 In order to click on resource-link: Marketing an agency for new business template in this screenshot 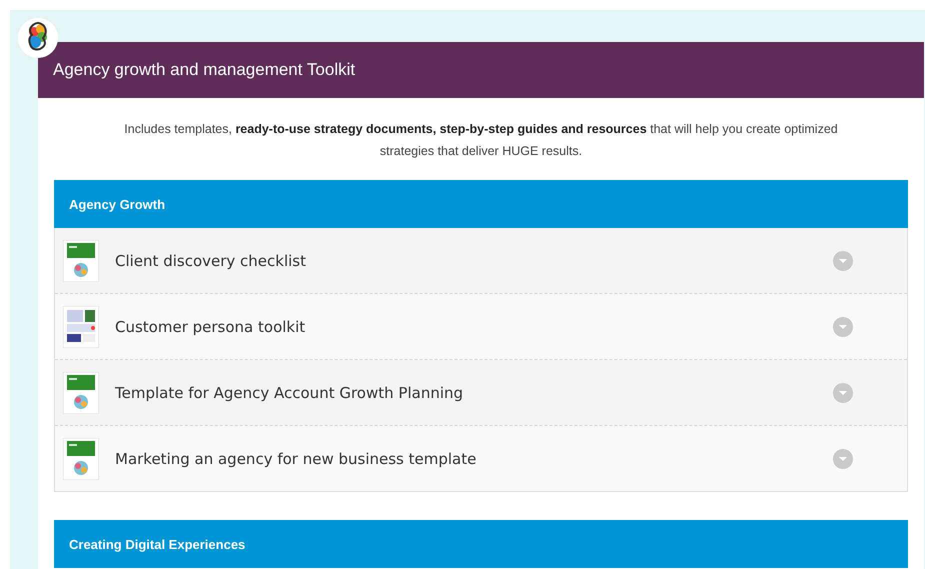, I will do `click(295, 459)`.